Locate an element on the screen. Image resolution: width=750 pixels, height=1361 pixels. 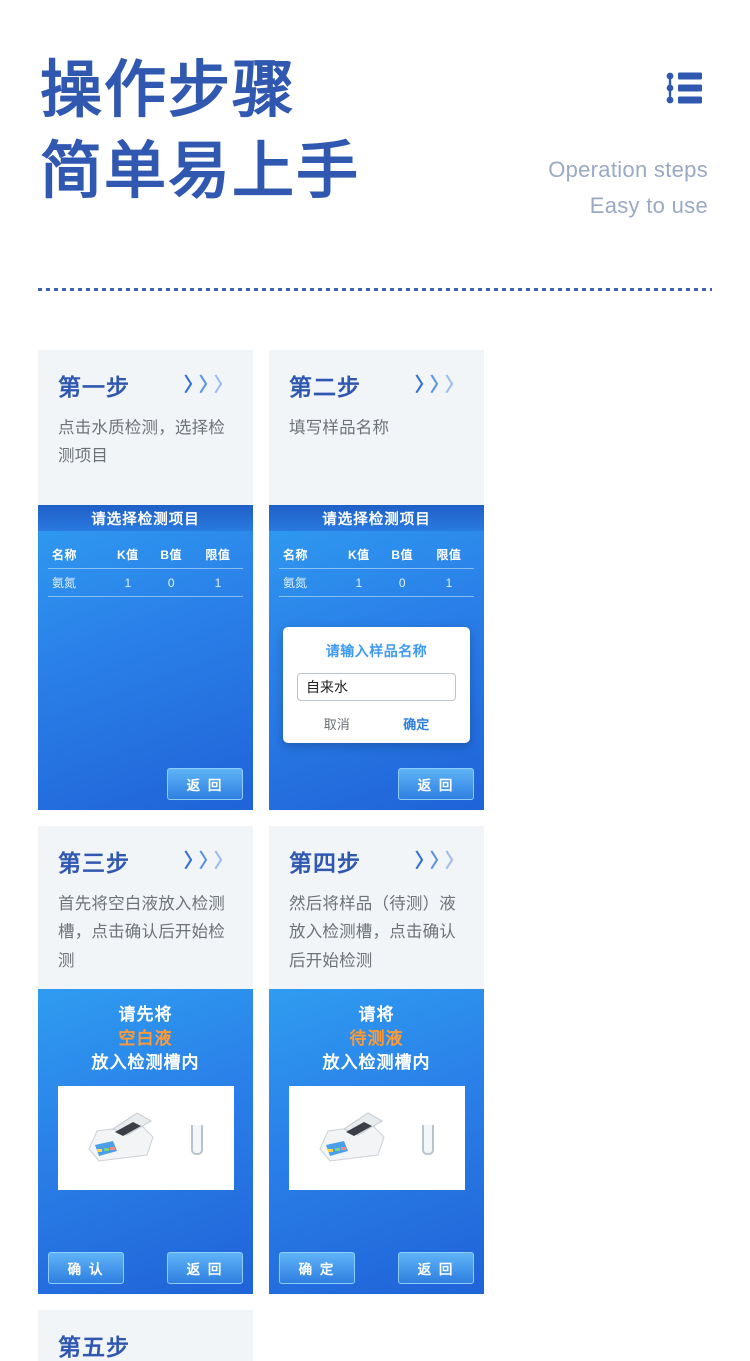
confirm-button: 确 认 is located at coordinates (86, 1268).